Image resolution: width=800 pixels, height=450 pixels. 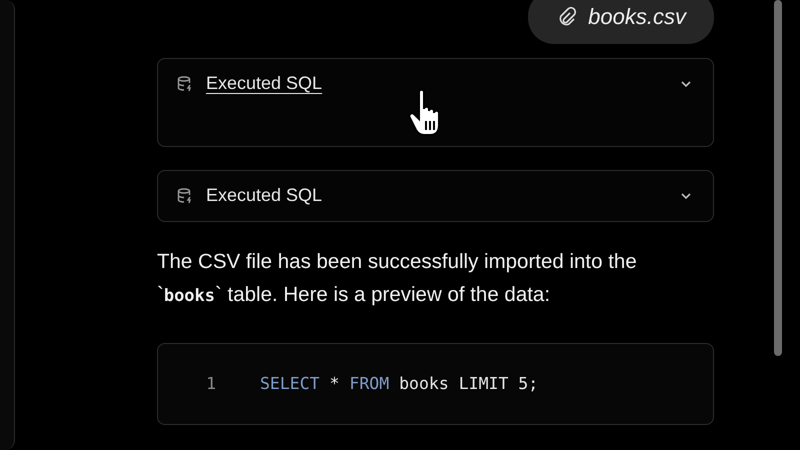 I want to click on line-number: 1, so click(x=210, y=383).